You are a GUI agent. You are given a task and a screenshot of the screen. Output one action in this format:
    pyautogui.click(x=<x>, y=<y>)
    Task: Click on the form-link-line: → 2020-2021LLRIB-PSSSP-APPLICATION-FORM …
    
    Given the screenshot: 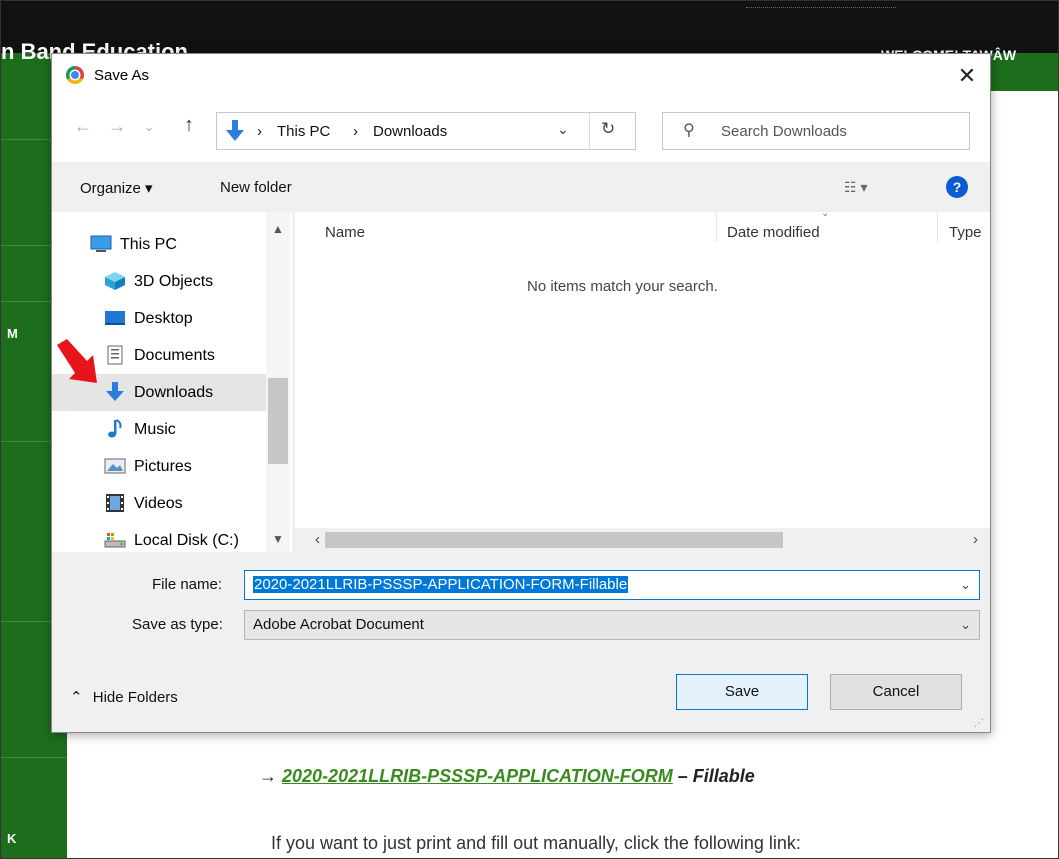 What is the action you would take?
    pyautogui.click(x=507, y=776)
    